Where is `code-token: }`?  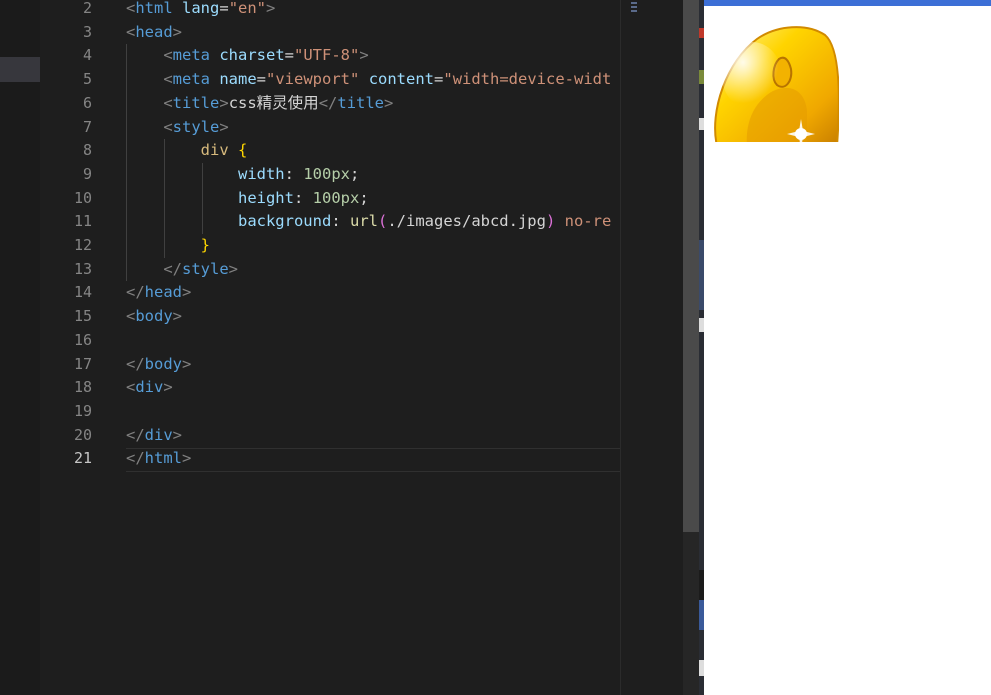 code-token: } is located at coordinates (205, 245).